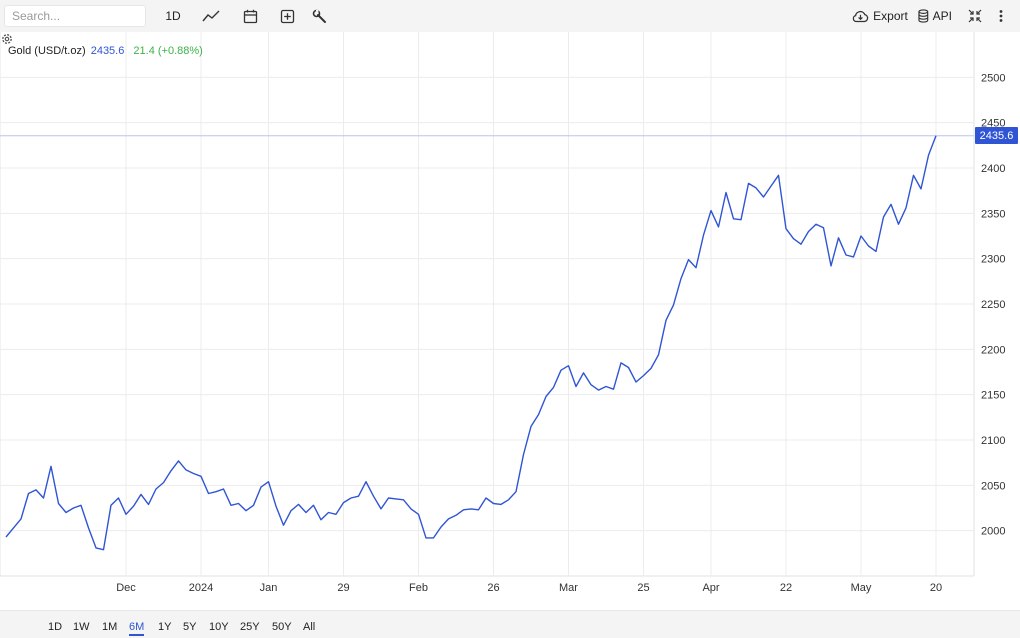 The image size is (1020, 638). What do you see at coordinates (189, 627) in the screenshot?
I see `range-5y: 5Y` at bounding box center [189, 627].